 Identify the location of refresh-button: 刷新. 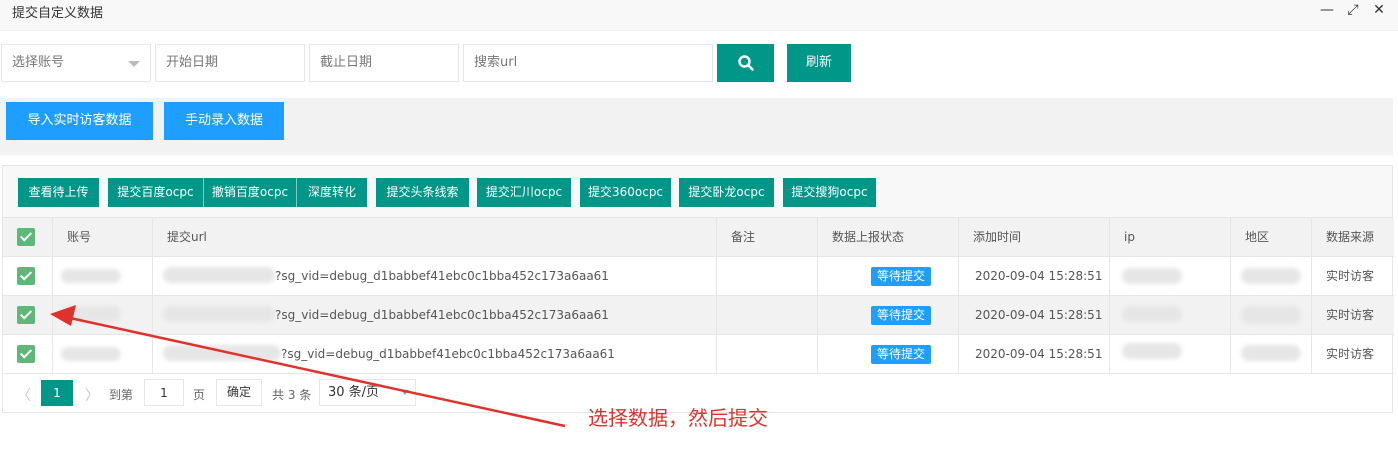
(819, 63).